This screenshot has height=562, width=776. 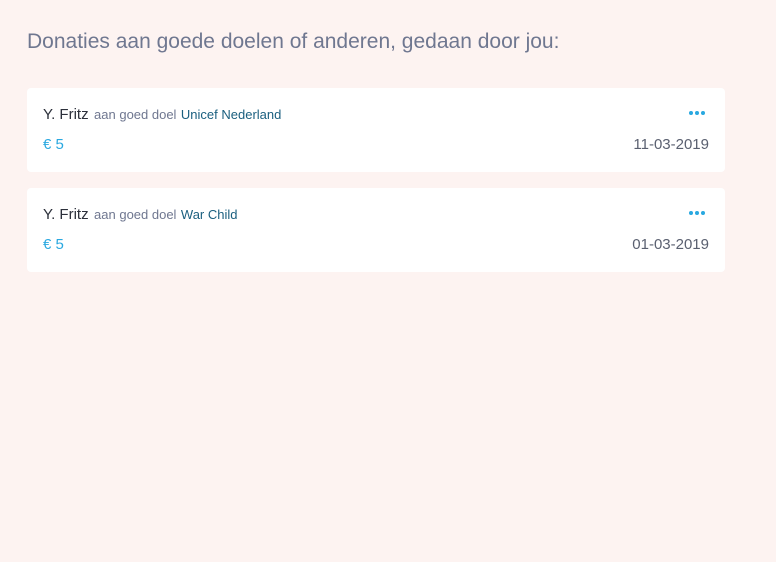 I want to click on donation-description: Y. Fritz aan goed doel War Child, so click(x=140, y=215).